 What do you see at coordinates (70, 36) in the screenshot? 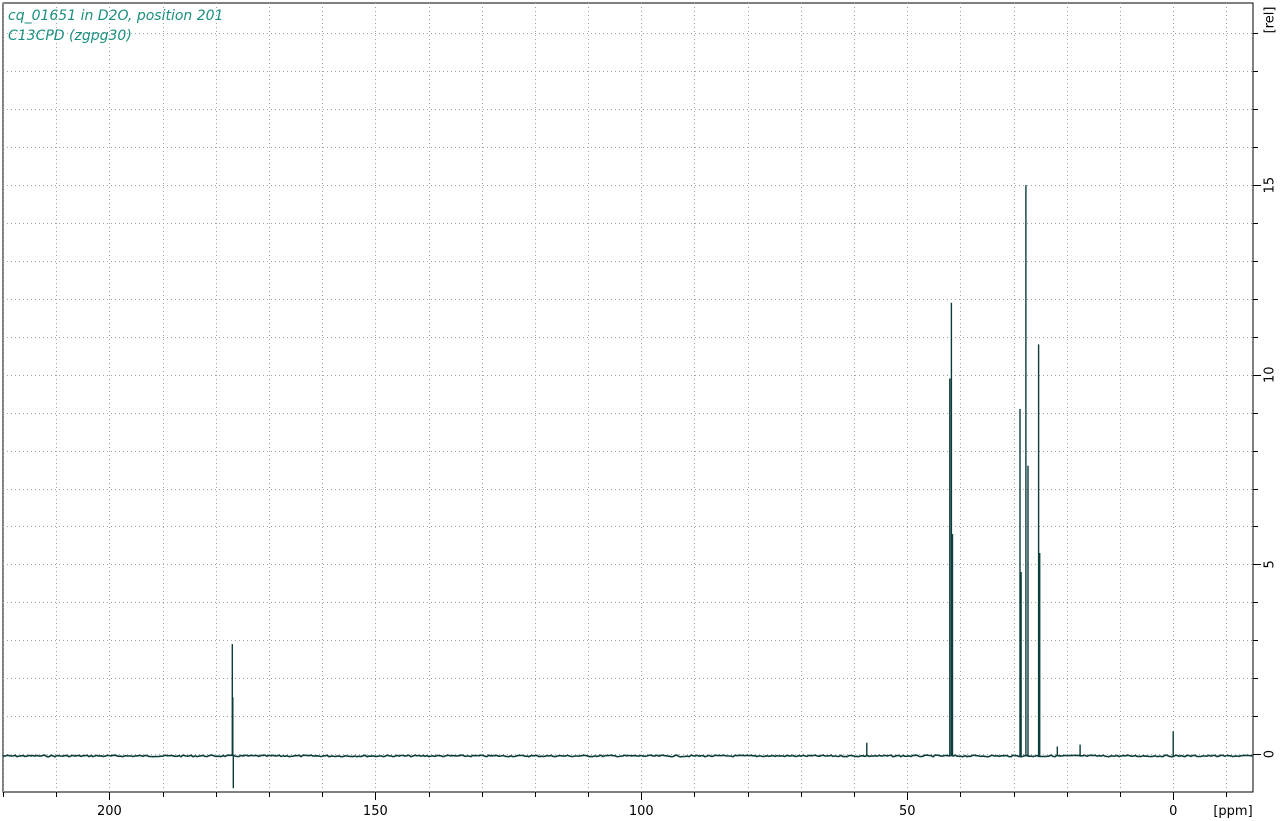
I see `spectrum-title-line-2: C13CPD (zgpg30)` at bounding box center [70, 36].